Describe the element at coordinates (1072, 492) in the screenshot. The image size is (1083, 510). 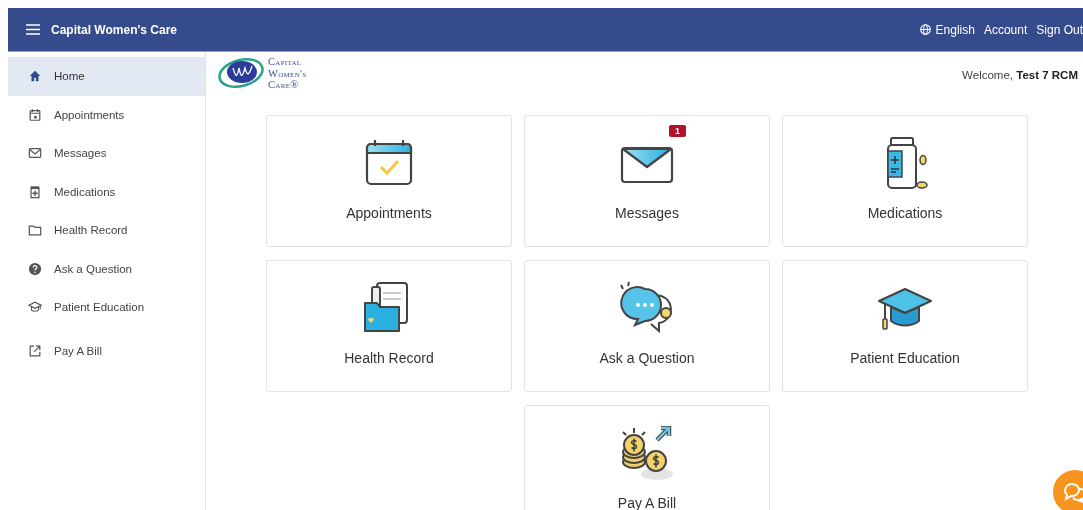
I see `chat-icon` at that location.